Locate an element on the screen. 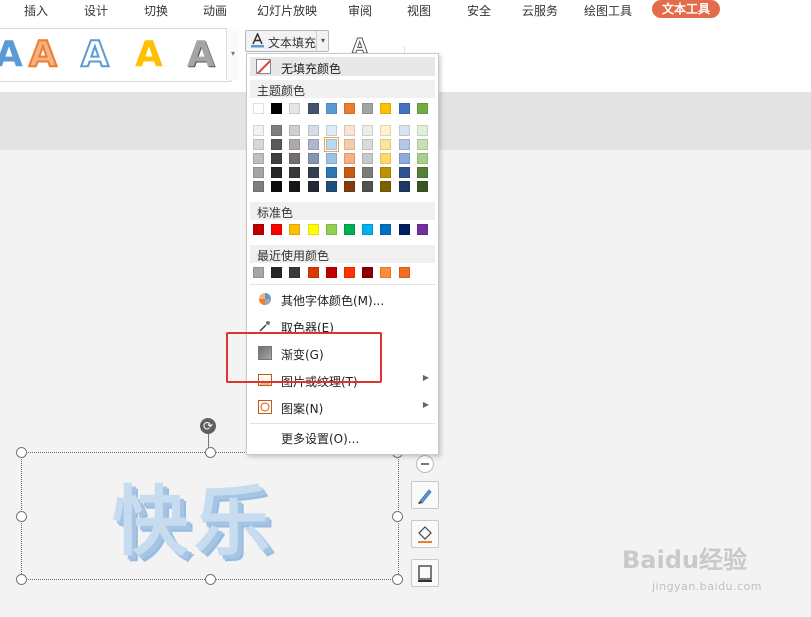  shape-outline-button is located at coordinates (425, 573).